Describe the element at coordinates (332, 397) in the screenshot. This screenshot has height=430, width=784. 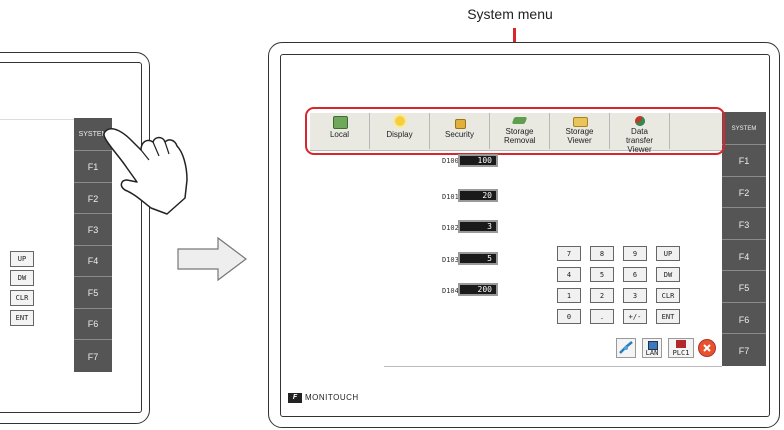
I see `brand-label: MONITOUCH` at that location.